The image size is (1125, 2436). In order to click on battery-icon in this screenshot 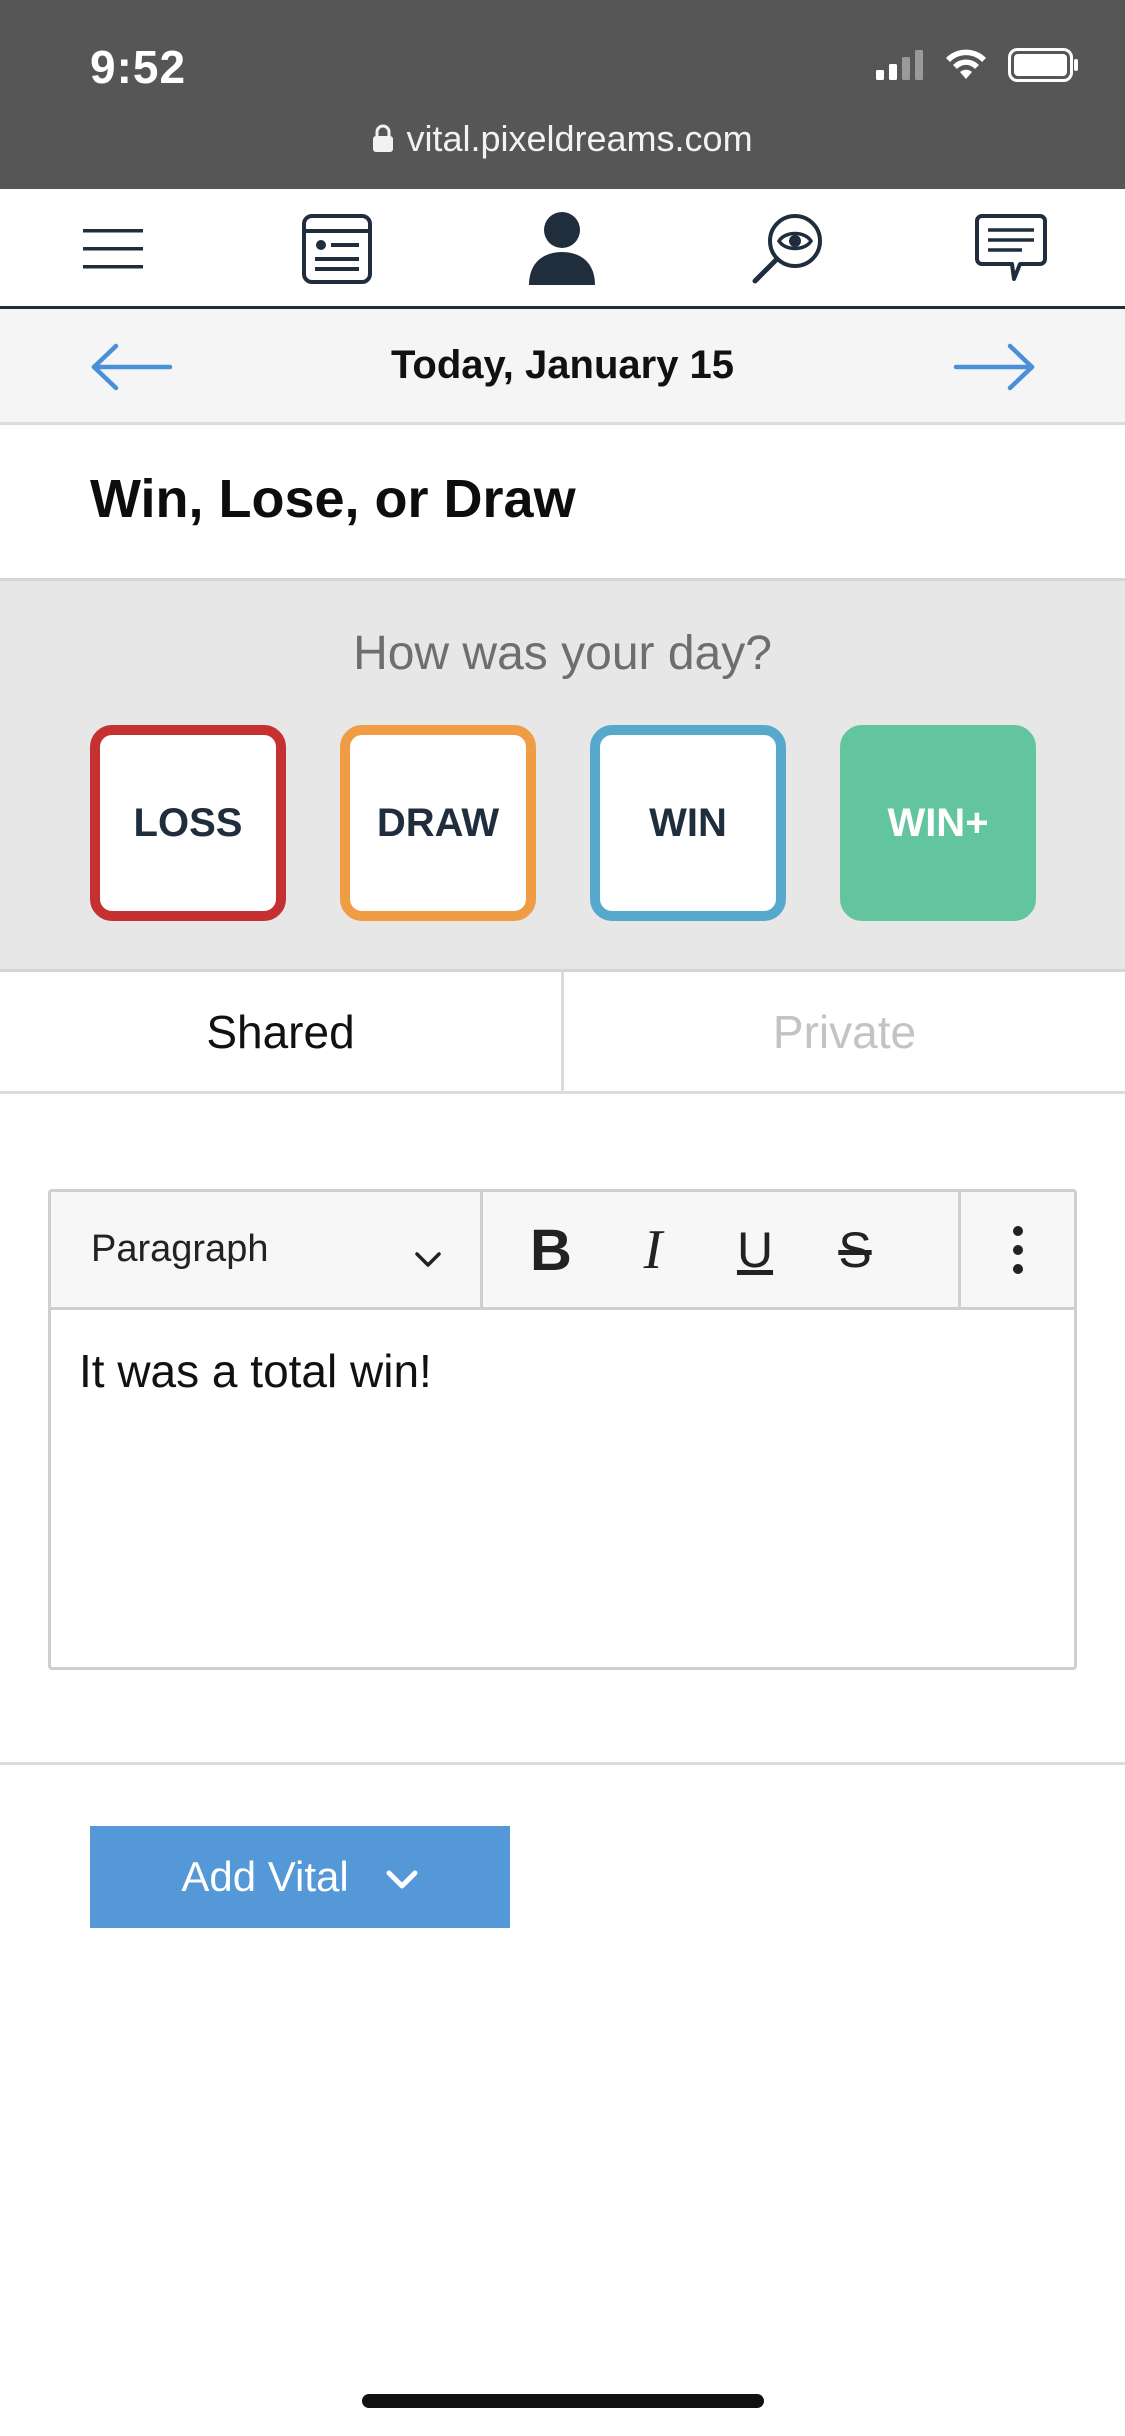, I will do `click(1044, 67)`.